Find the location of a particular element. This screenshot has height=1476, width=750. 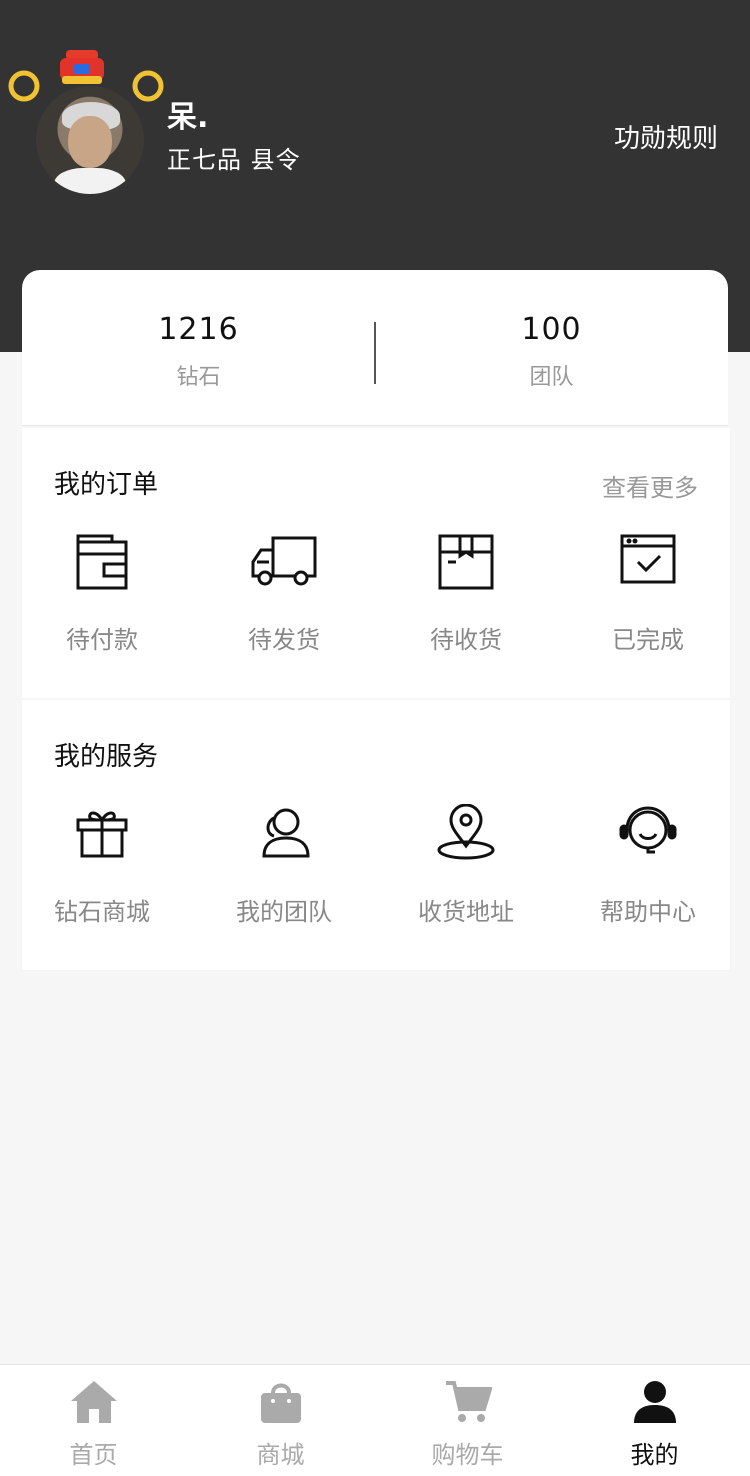

services-grid: 钻石商城 我的团队 收货地址 帮助中心 is located at coordinates (376, 871).